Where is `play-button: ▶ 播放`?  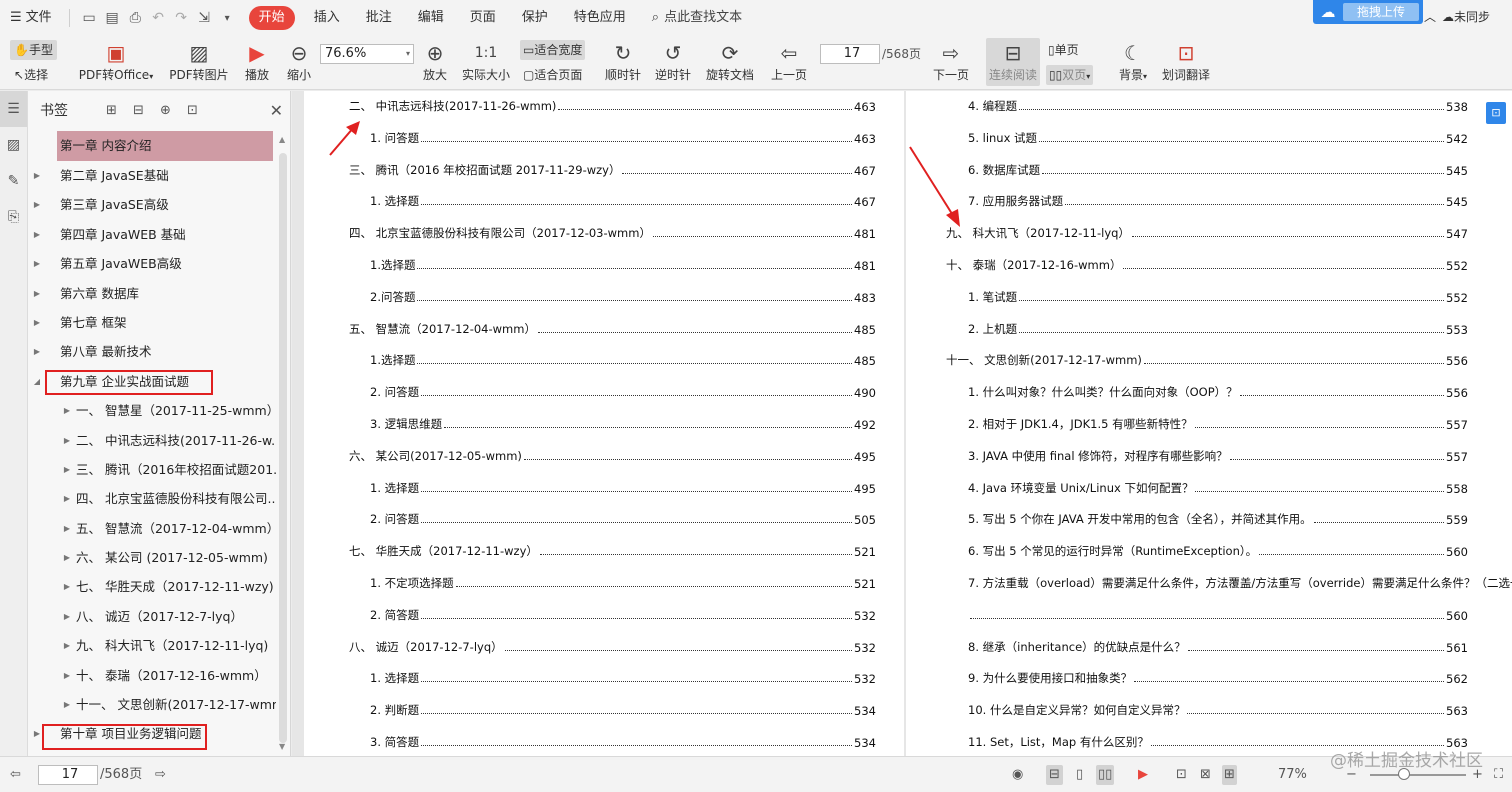
play-button: ▶ 播放 is located at coordinates (257, 62).